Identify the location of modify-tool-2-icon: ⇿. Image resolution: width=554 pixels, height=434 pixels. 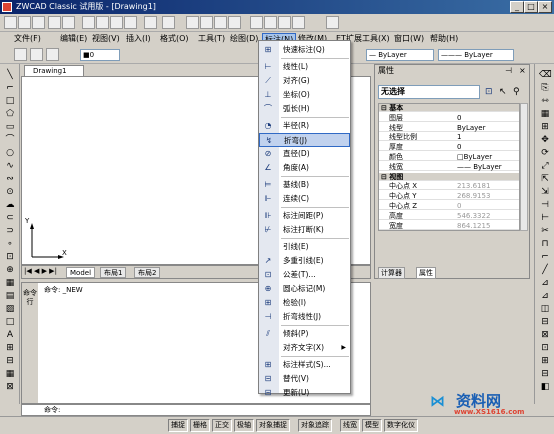
(545, 101).